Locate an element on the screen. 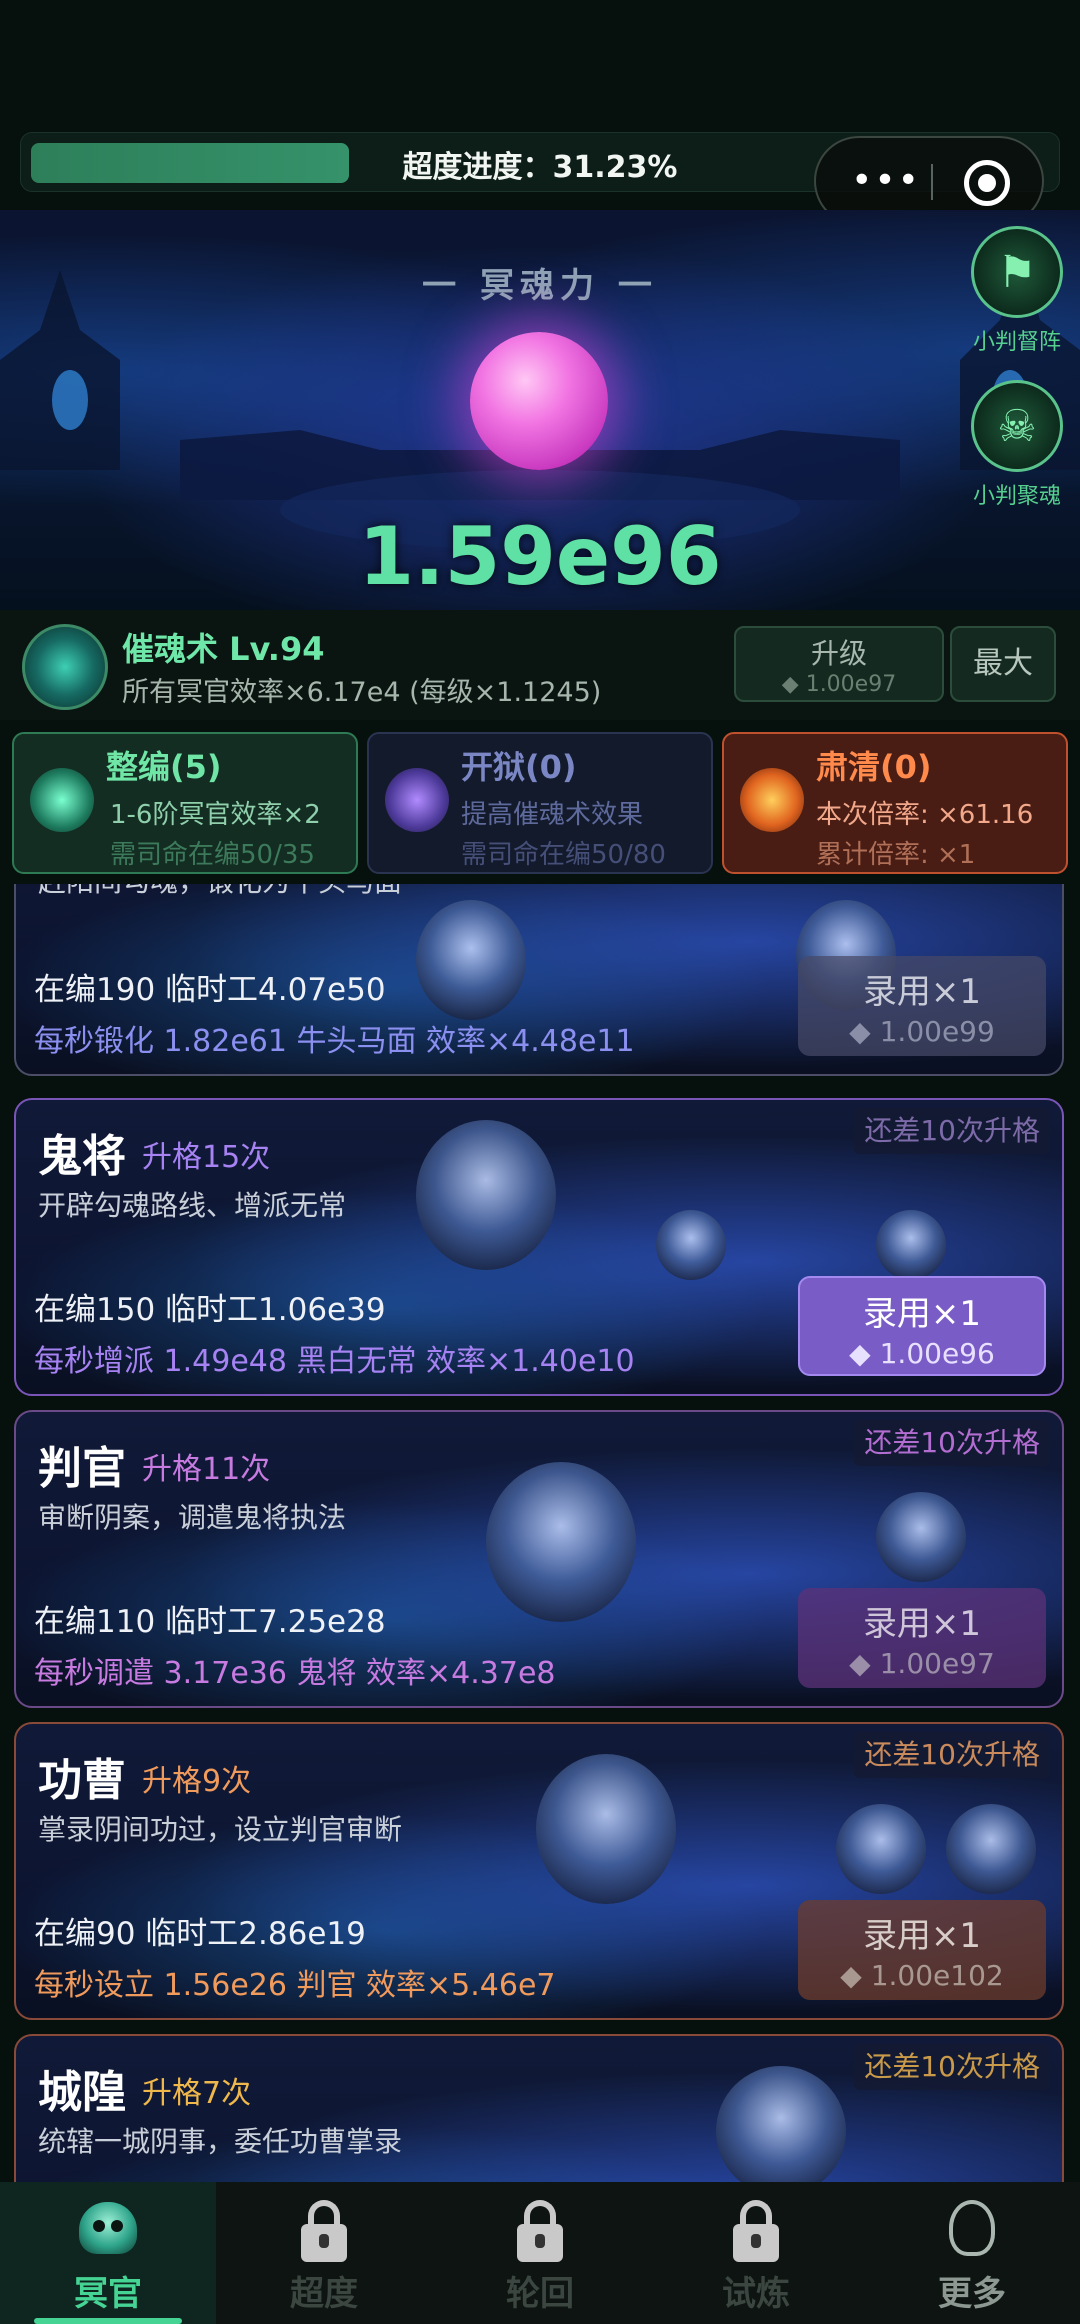  nav-tab-more: 更多 is located at coordinates (972, 2253).